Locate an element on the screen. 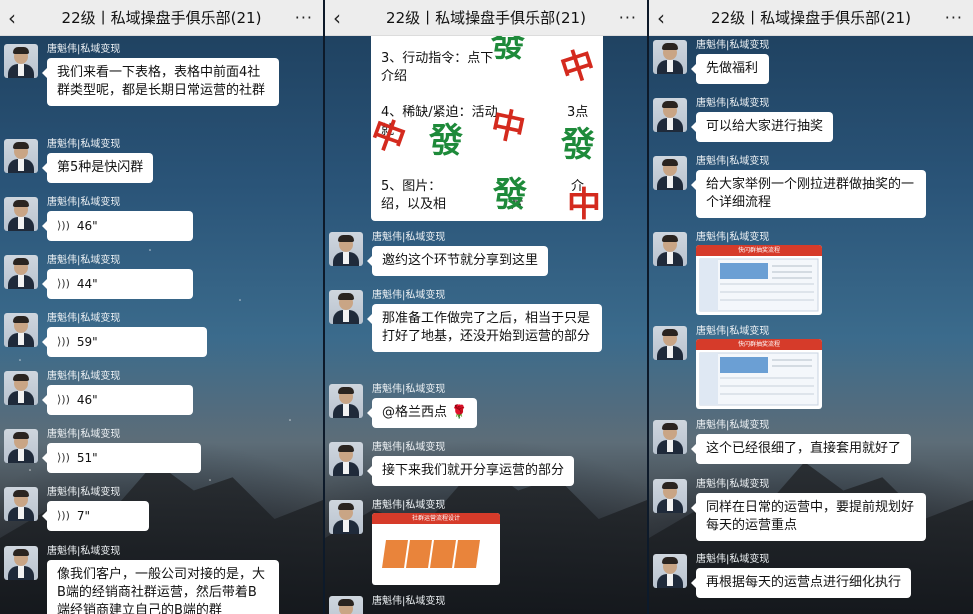  message-bubble: 接下来我们就开分享运营的部分 is located at coordinates (470, 471).